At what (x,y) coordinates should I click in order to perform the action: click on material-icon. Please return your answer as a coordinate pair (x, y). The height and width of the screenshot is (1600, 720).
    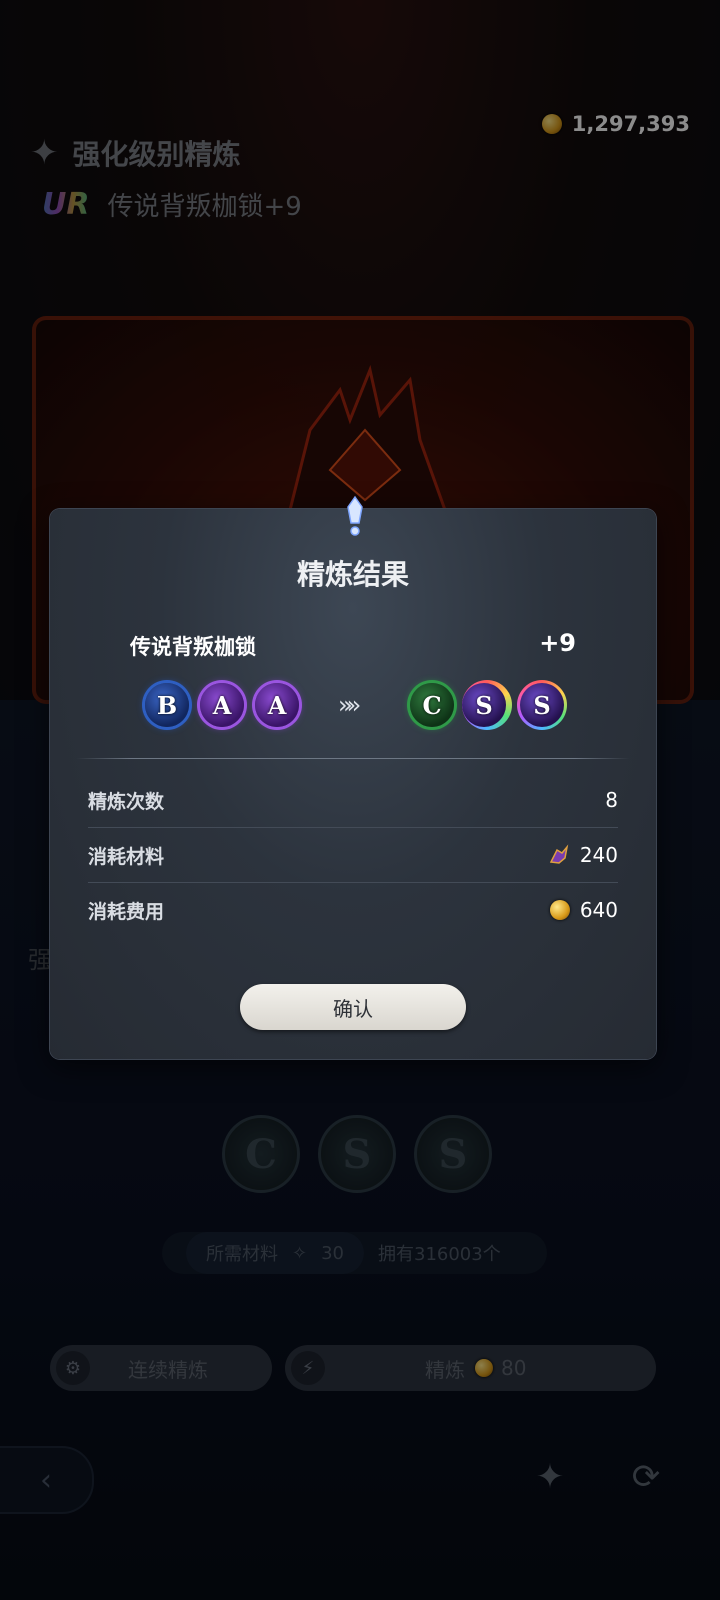
    Looking at the image, I should click on (559, 854).